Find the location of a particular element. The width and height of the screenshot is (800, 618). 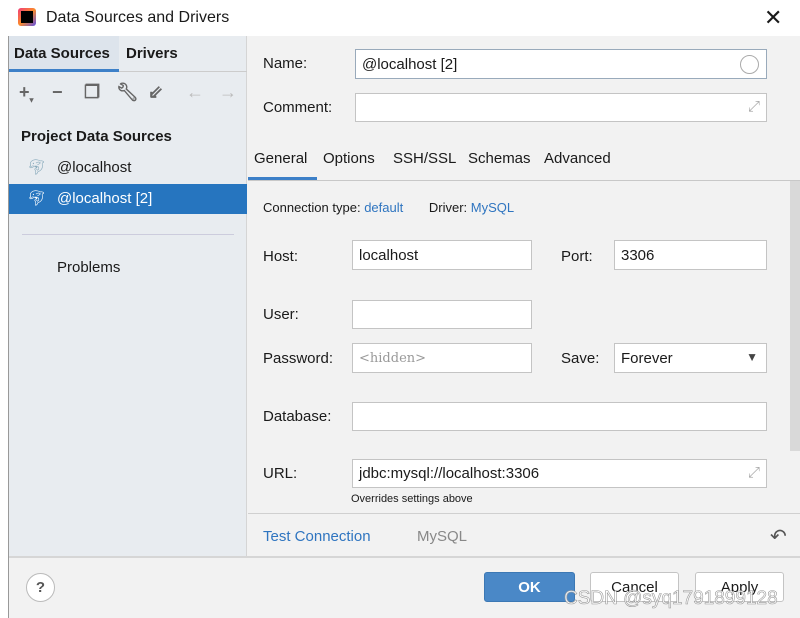

url-input: jdbc:mysql://localhost:3306 ⤢ is located at coordinates (559, 473).